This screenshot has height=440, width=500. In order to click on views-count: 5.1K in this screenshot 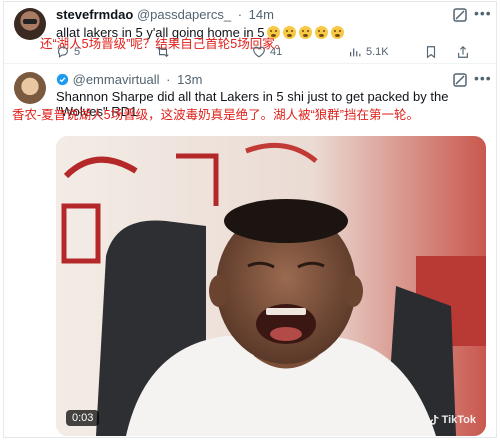, I will do `click(377, 52)`.